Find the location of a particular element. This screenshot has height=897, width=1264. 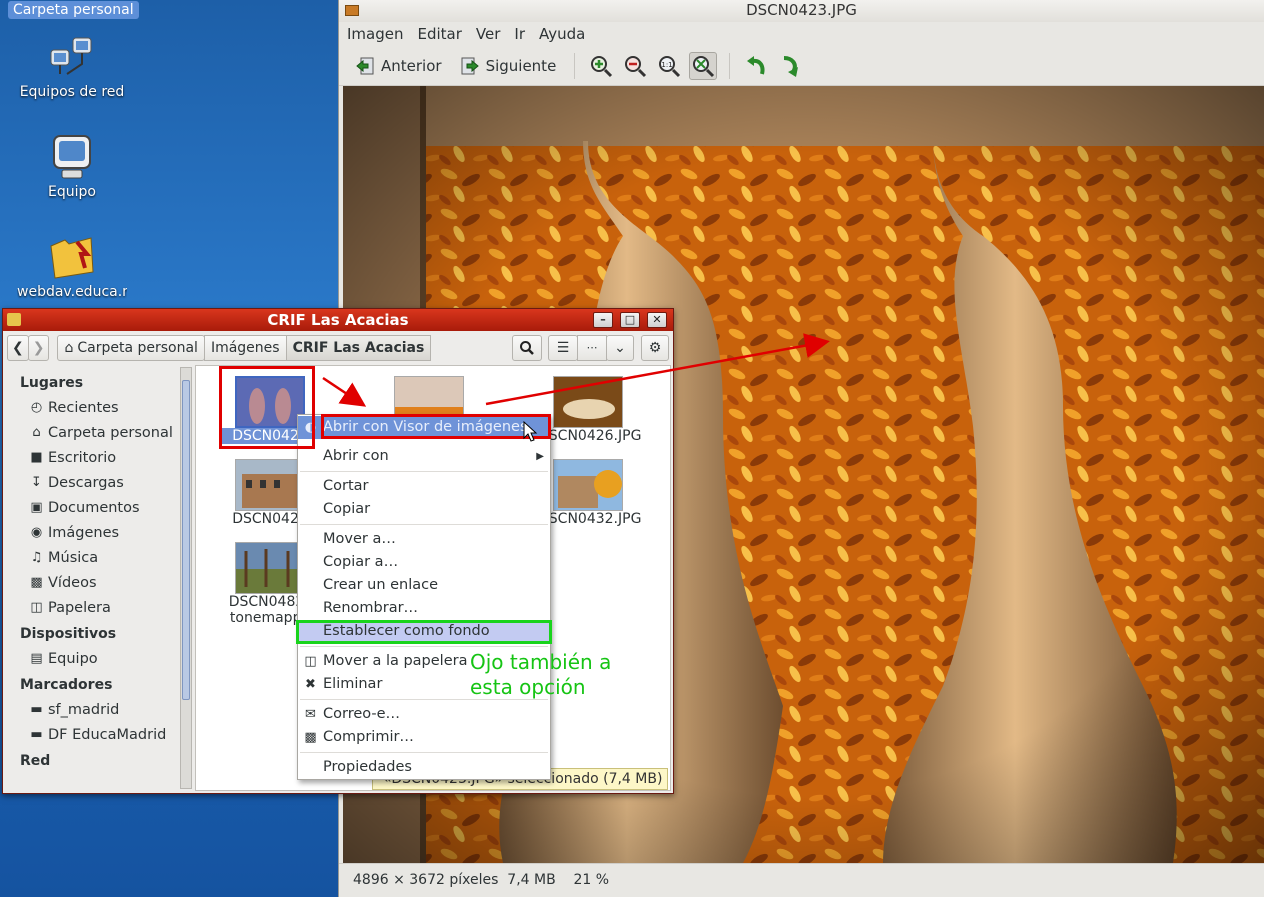

home-icon: ⌂ is located at coordinates (36, 432).